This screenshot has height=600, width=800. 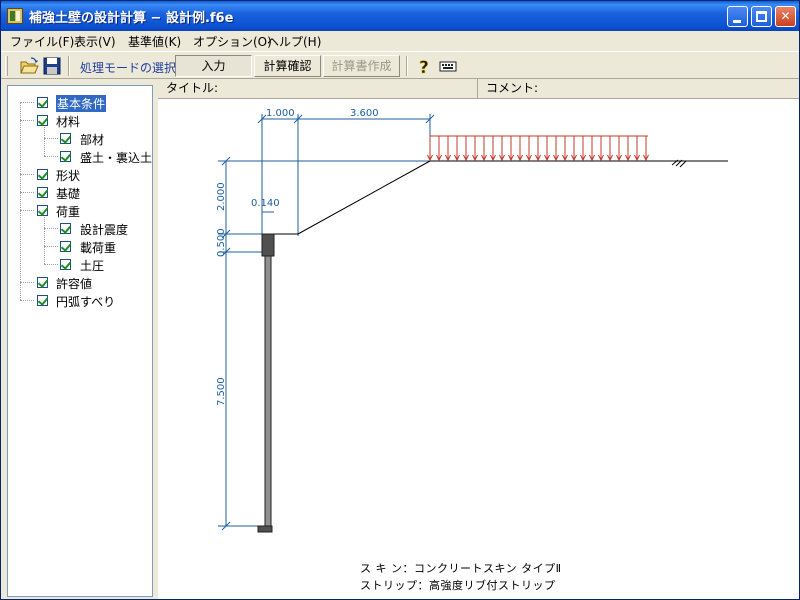 I want to click on mode-calc-check-button: 計算確認, so click(x=287, y=66).